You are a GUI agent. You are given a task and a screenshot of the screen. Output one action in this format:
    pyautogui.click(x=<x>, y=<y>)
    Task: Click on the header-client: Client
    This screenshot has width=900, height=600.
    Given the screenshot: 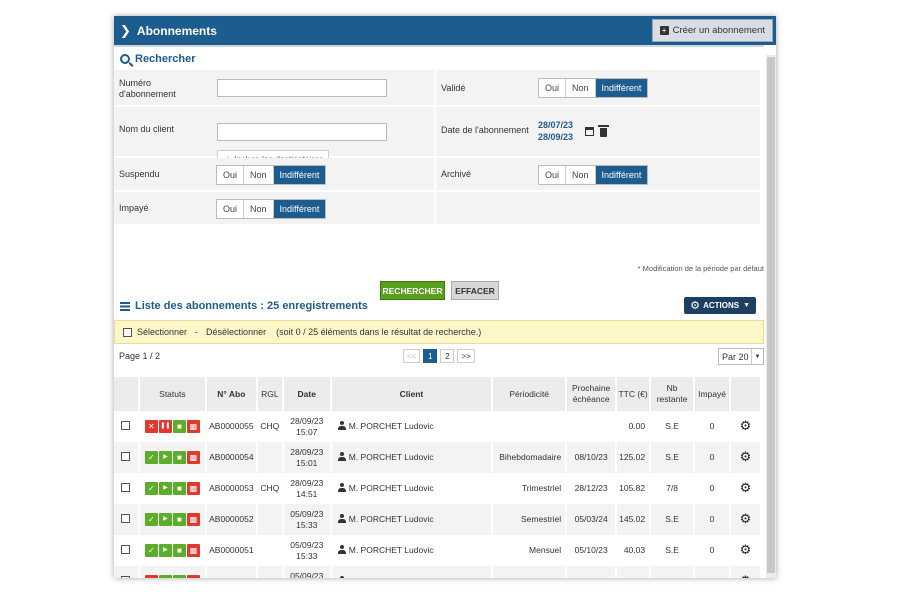 What is the action you would take?
    pyautogui.click(x=412, y=394)
    